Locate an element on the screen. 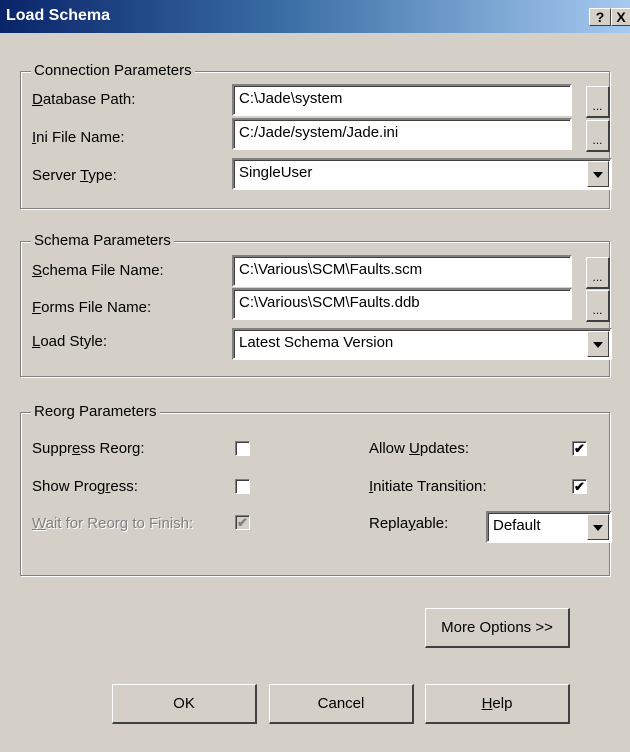 The width and height of the screenshot is (630, 752). ok-button: OK is located at coordinates (184, 704).